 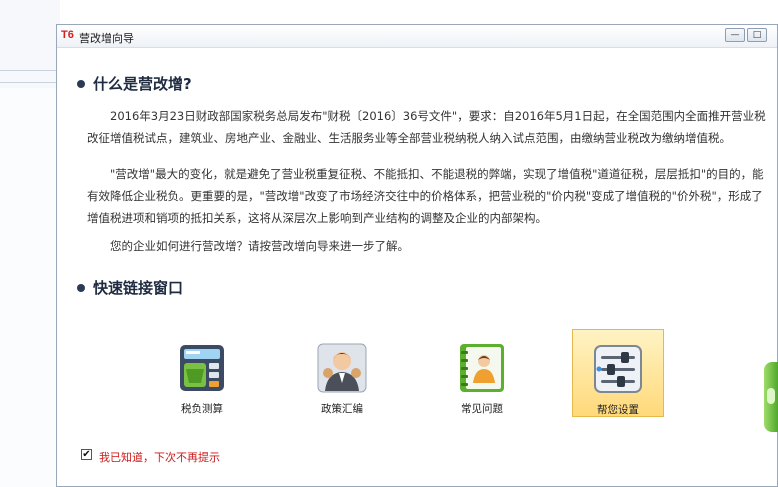 What do you see at coordinates (618, 369) in the screenshot?
I see `settings-sliders-icon` at bounding box center [618, 369].